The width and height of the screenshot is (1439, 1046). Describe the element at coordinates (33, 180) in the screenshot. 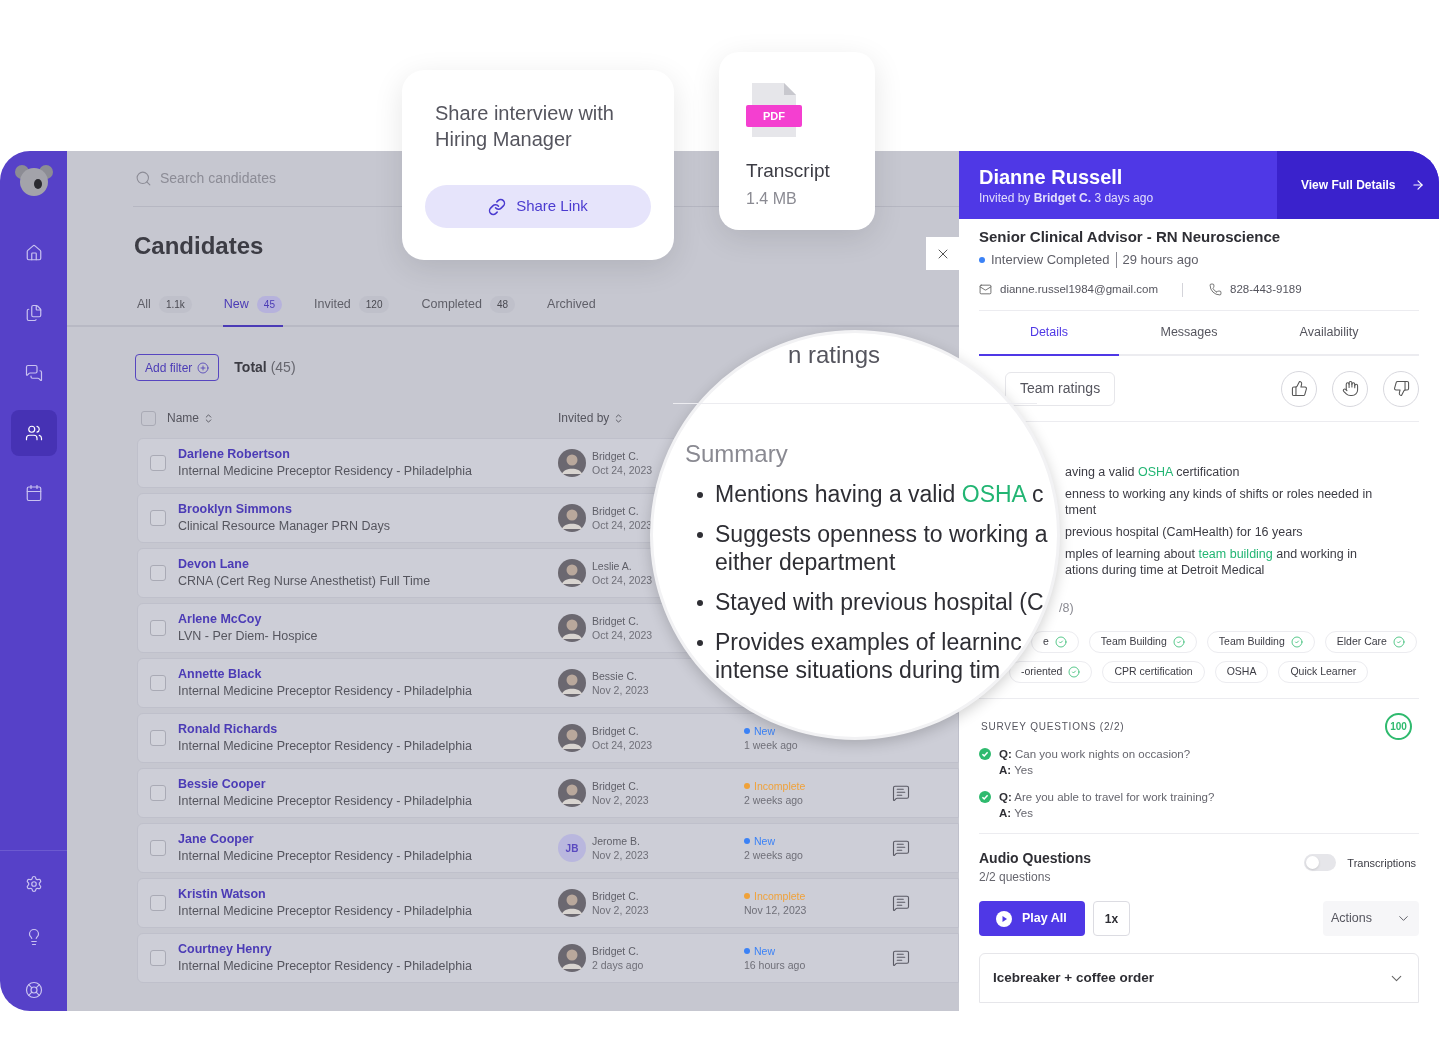

I see `logo-icon` at that location.